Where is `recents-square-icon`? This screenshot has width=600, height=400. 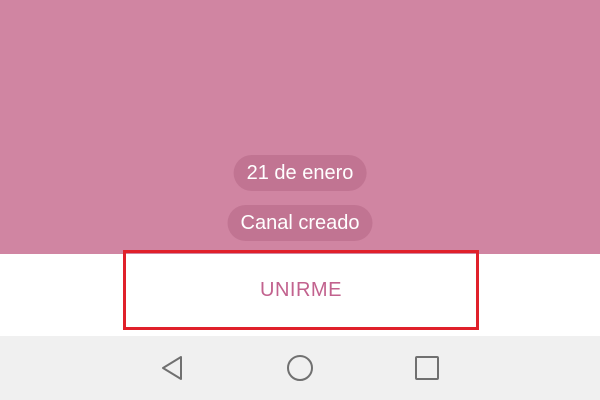
recents-square-icon is located at coordinates (427, 368).